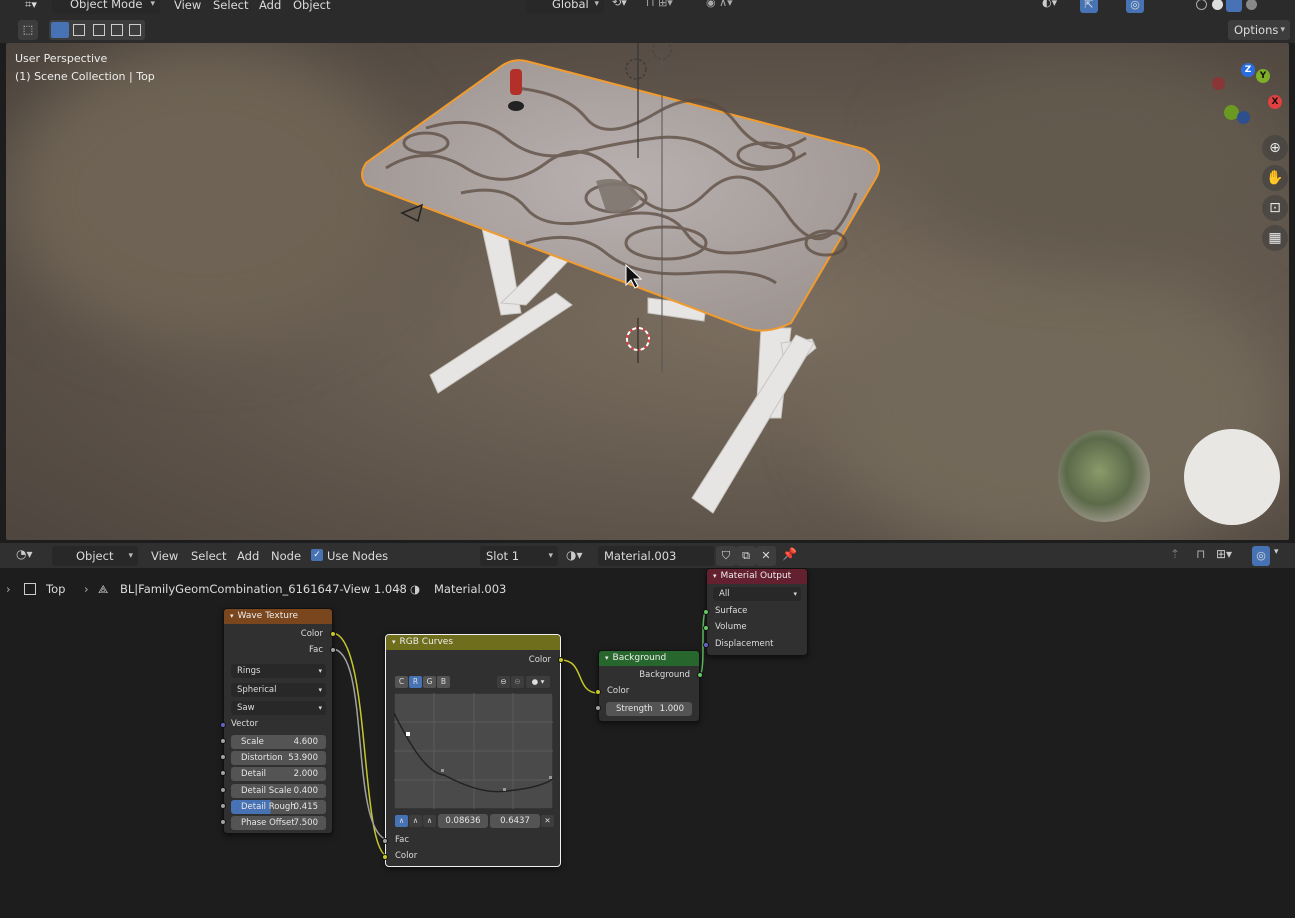  I want to click on material-name-field: Material.003, so click(656, 556).